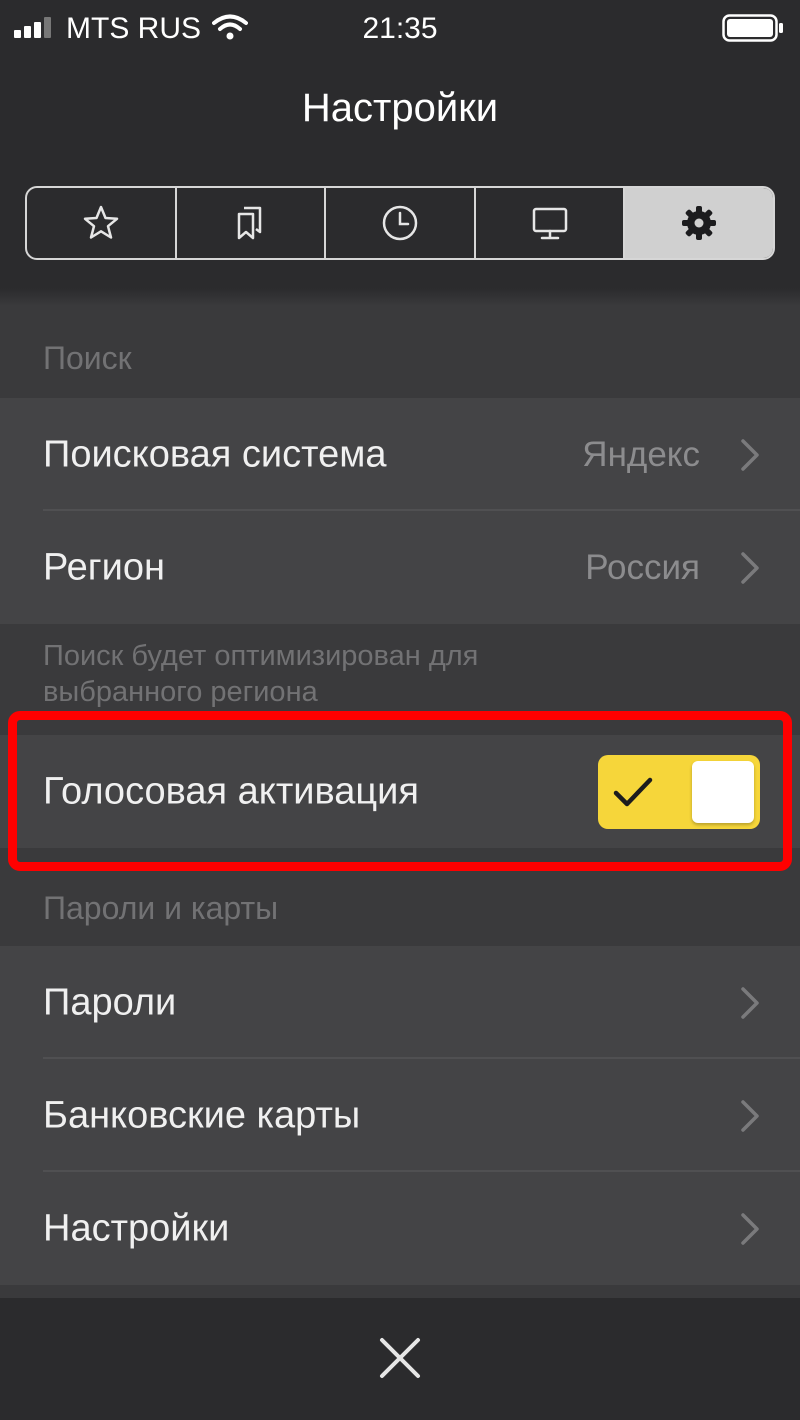 This screenshot has height=1420, width=800. I want to click on tab-devices, so click(551, 223).